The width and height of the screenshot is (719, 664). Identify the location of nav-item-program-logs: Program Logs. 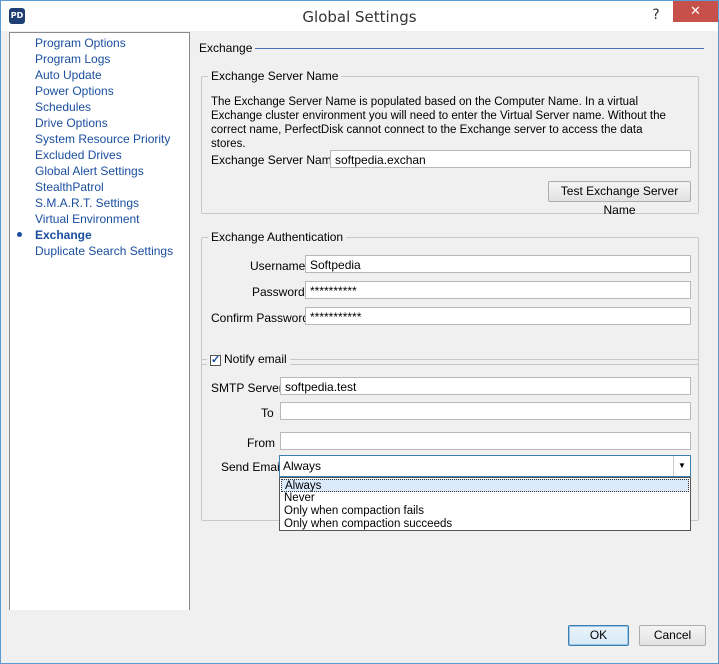
(72, 59).